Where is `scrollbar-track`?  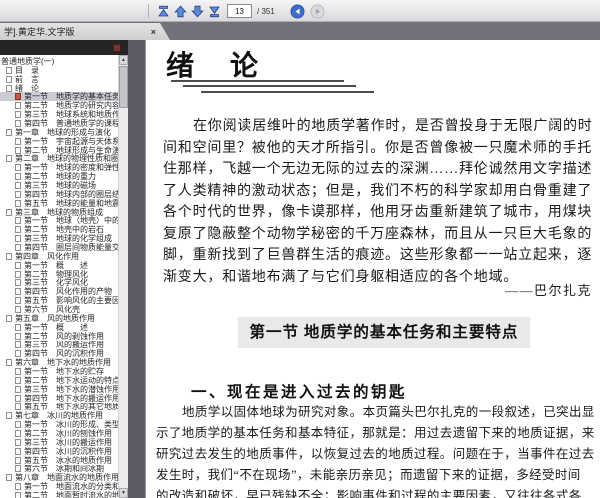 scrollbar-track is located at coordinates (123, 298).